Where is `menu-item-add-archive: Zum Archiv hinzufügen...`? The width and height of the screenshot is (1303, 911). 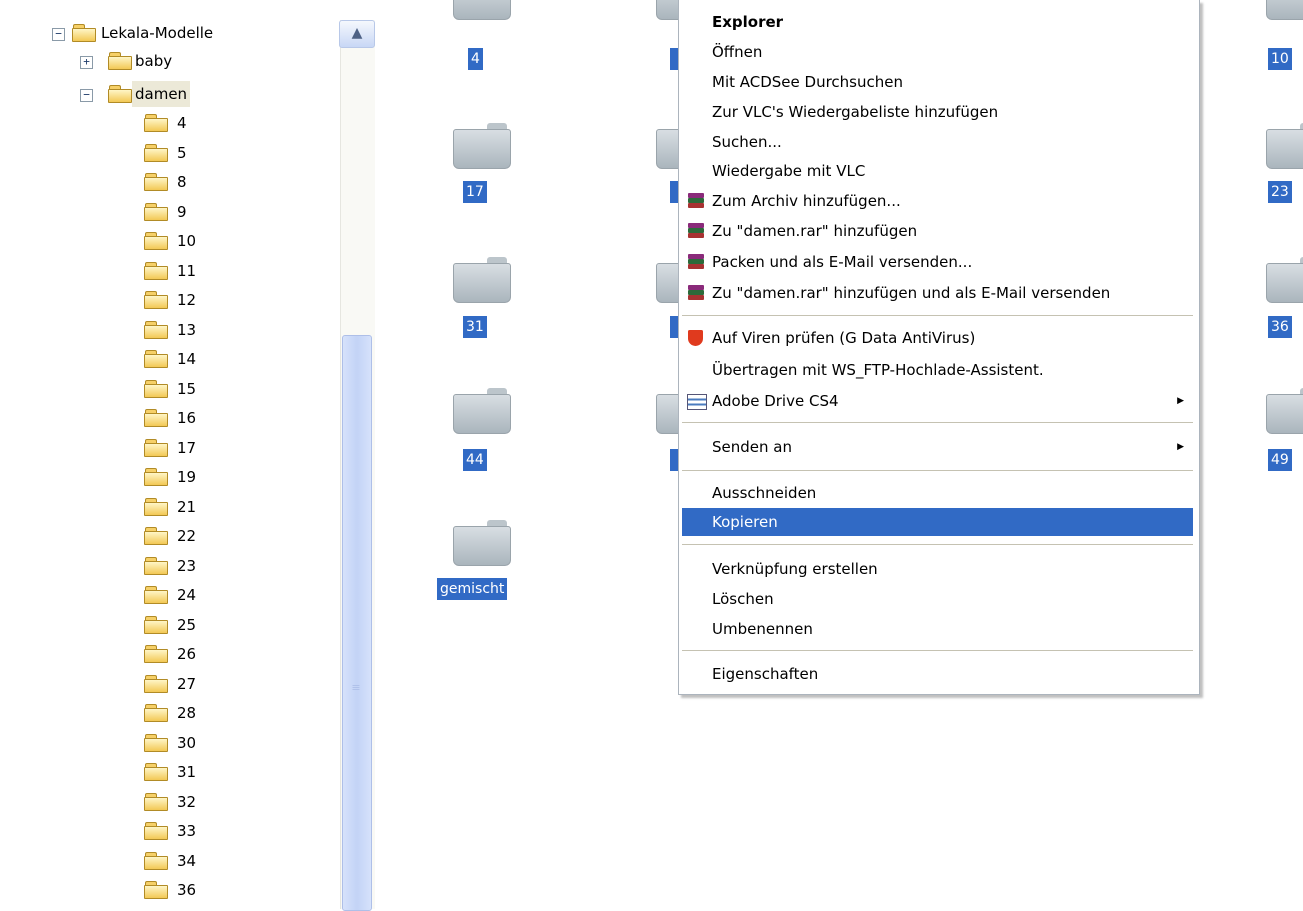
menu-item-add-archive: Zum Archiv hinzufügen... is located at coordinates (937, 201).